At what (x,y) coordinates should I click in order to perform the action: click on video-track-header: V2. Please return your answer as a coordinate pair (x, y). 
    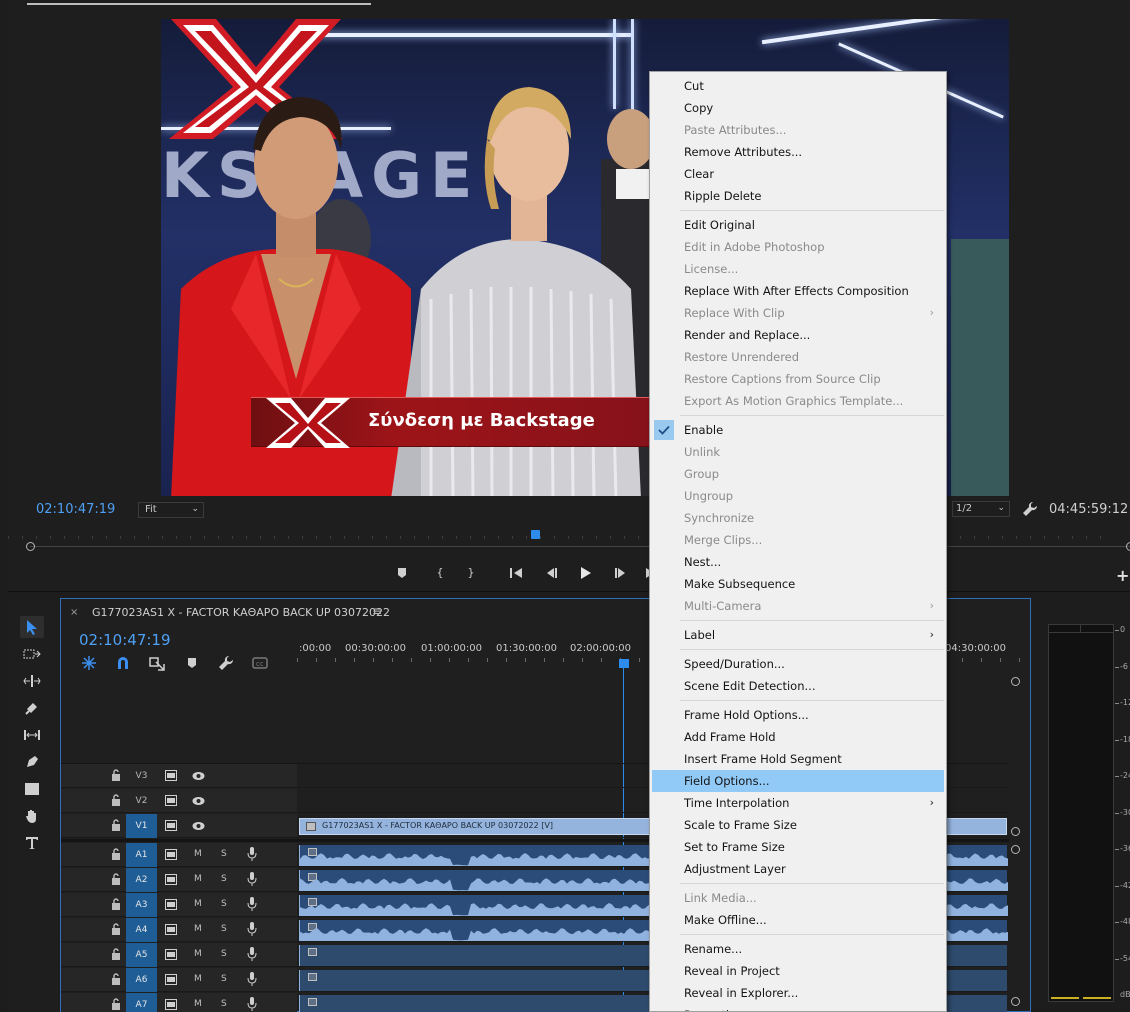
    Looking at the image, I should click on (179, 801).